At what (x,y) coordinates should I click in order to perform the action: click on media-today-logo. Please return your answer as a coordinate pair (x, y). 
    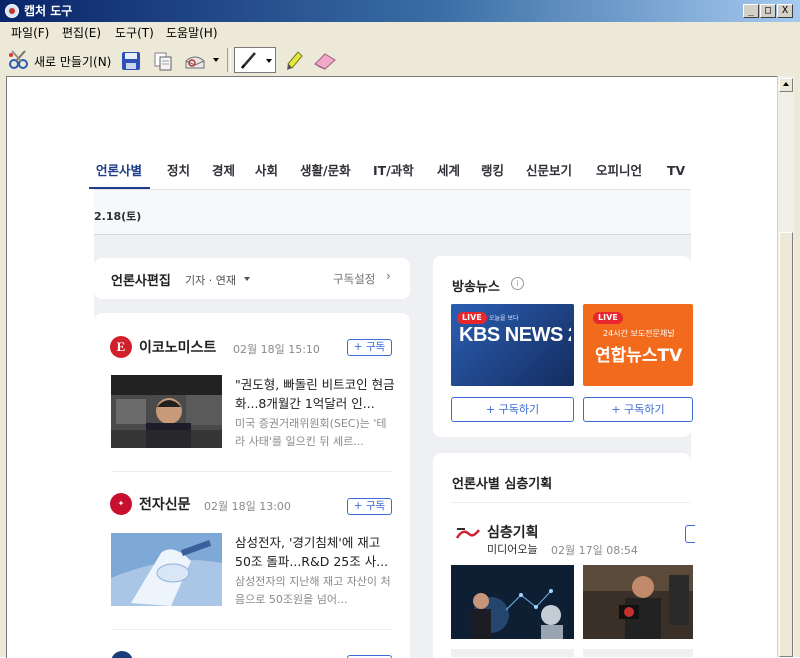
    Looking at the image, I should click on (468, 534).